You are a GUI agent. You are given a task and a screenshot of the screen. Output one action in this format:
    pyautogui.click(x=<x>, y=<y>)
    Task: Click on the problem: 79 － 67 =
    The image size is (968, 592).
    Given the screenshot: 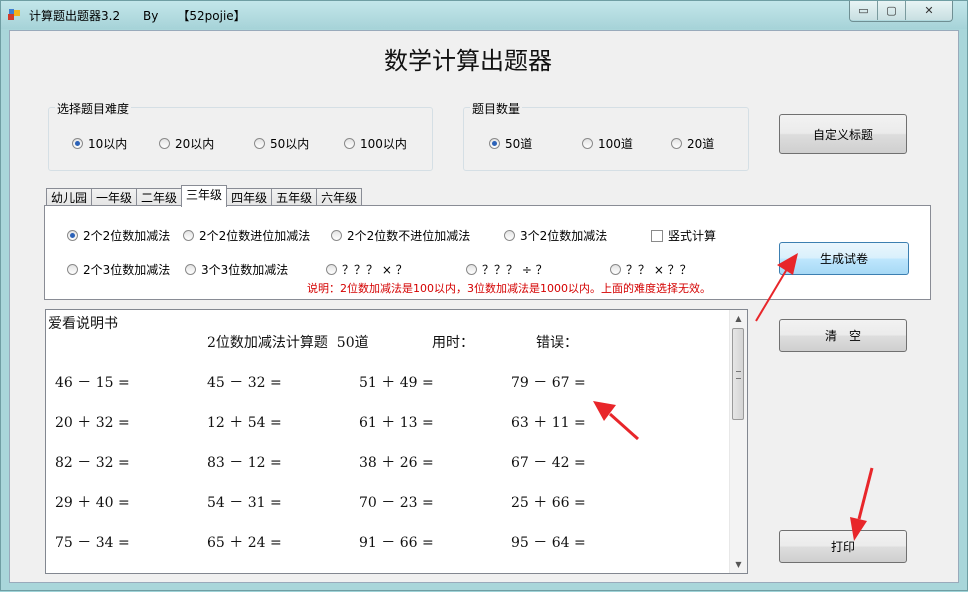 What is the action you would take?
    pyautogui.click(x=548, y=383)
    